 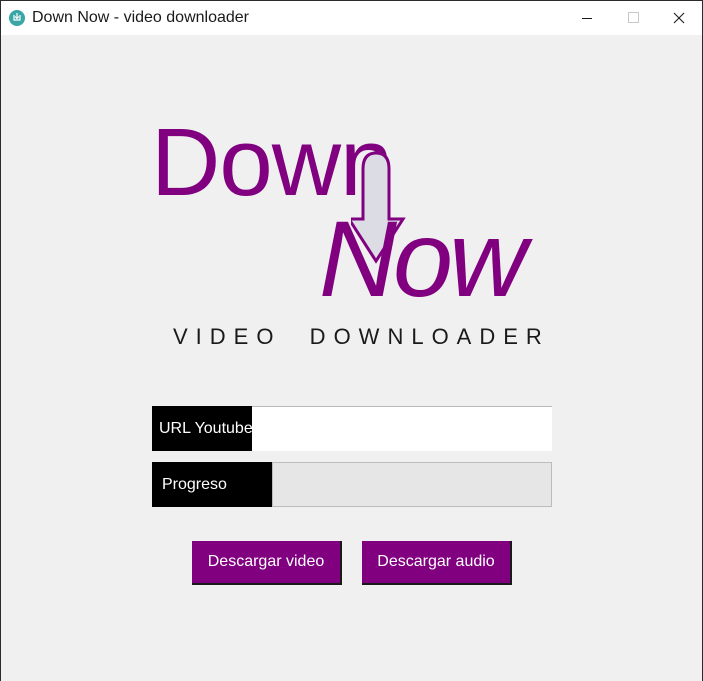 I want to click on title-bar: Down Now - video downloader, so click(x=351, y=18).